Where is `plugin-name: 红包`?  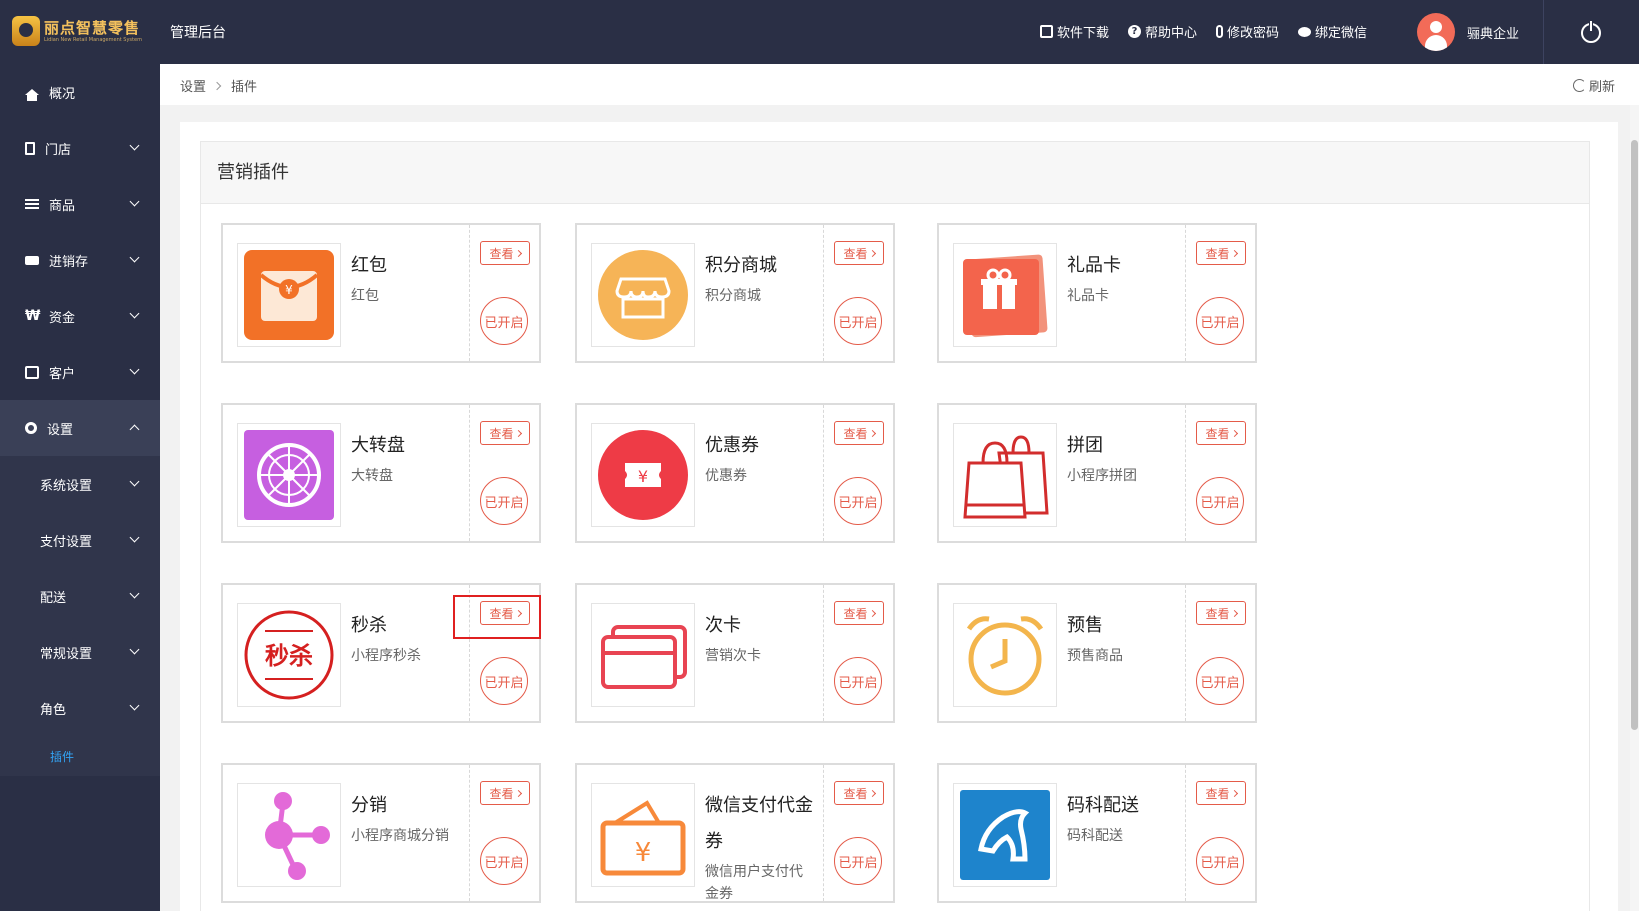
plugin-name: 红包 is located at coordinates (369, 265).